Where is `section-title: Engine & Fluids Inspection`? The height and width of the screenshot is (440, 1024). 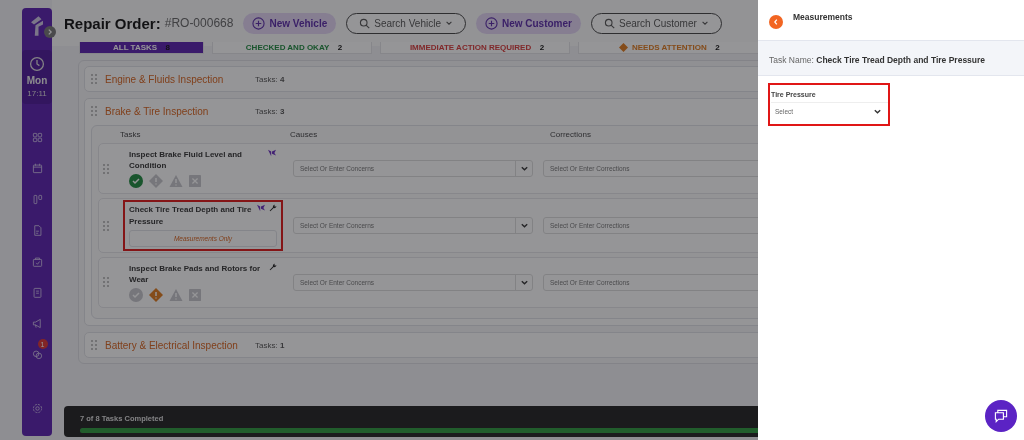
section-title: Engine & Fluids Inspection is located at coordinates (180, 79).